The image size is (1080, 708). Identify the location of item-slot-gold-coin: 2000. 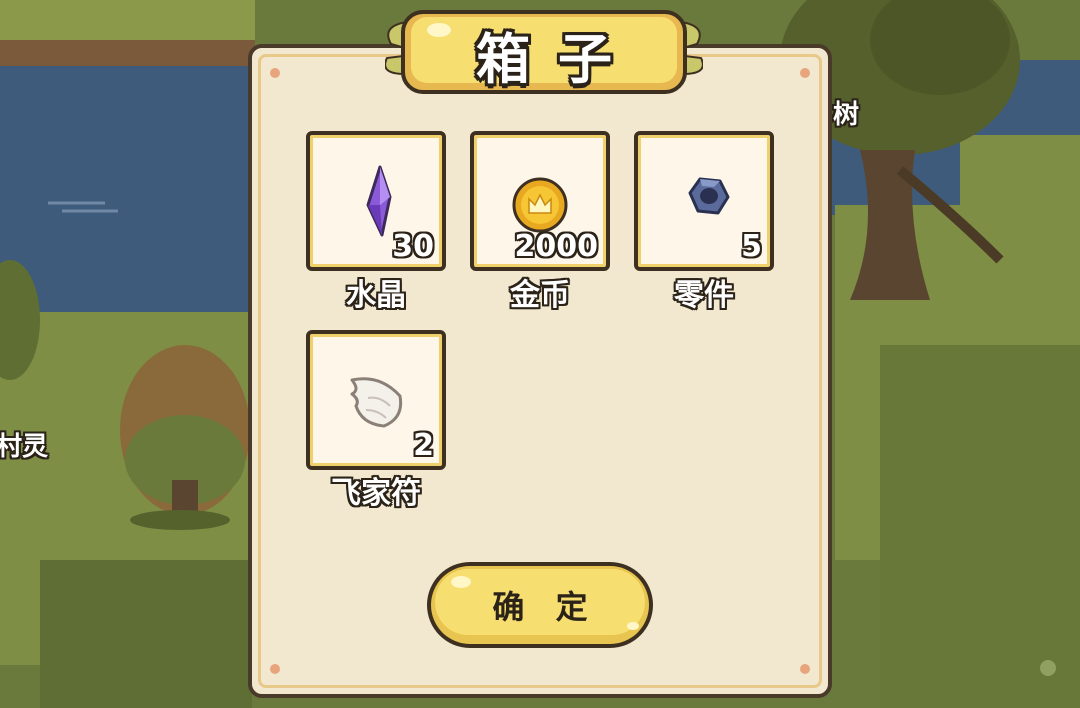
(540, 201).